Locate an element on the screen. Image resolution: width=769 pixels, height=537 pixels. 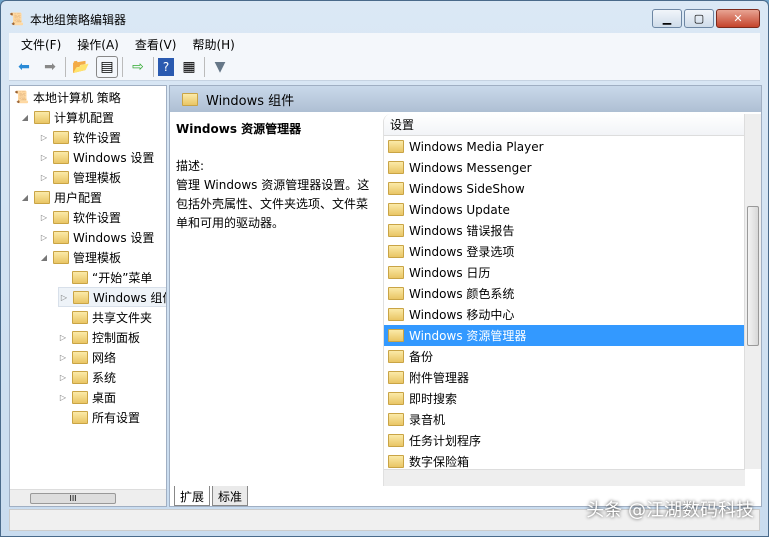
list-item: Windows SideShow is located at coordinates (572, 188).